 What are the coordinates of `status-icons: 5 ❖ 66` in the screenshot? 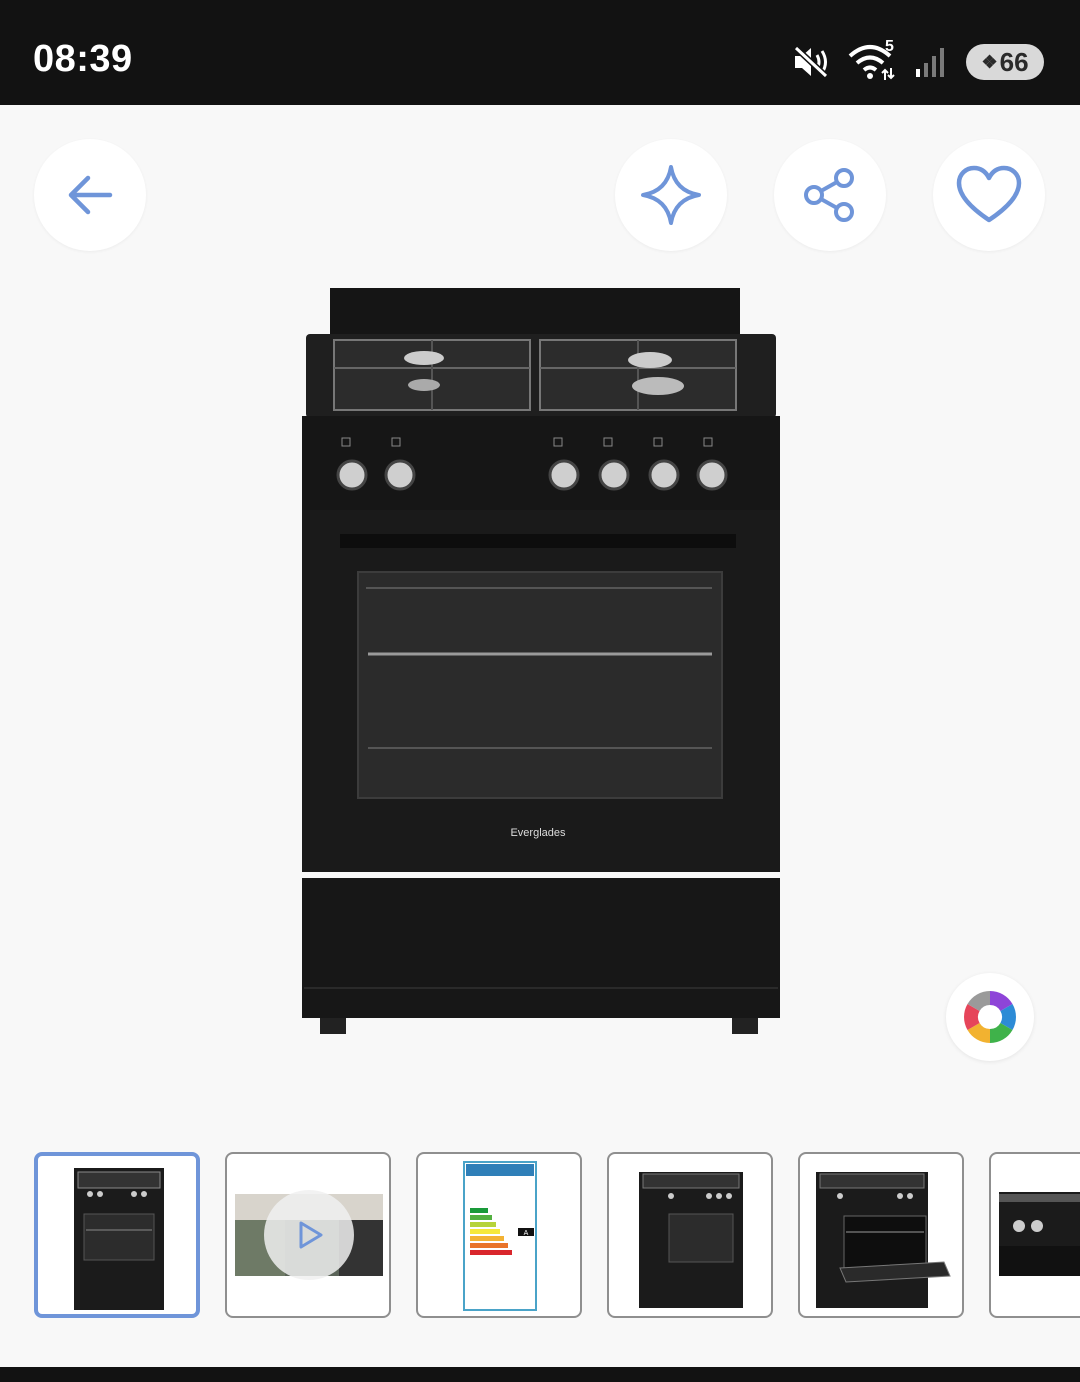 It's located at (918, 61).